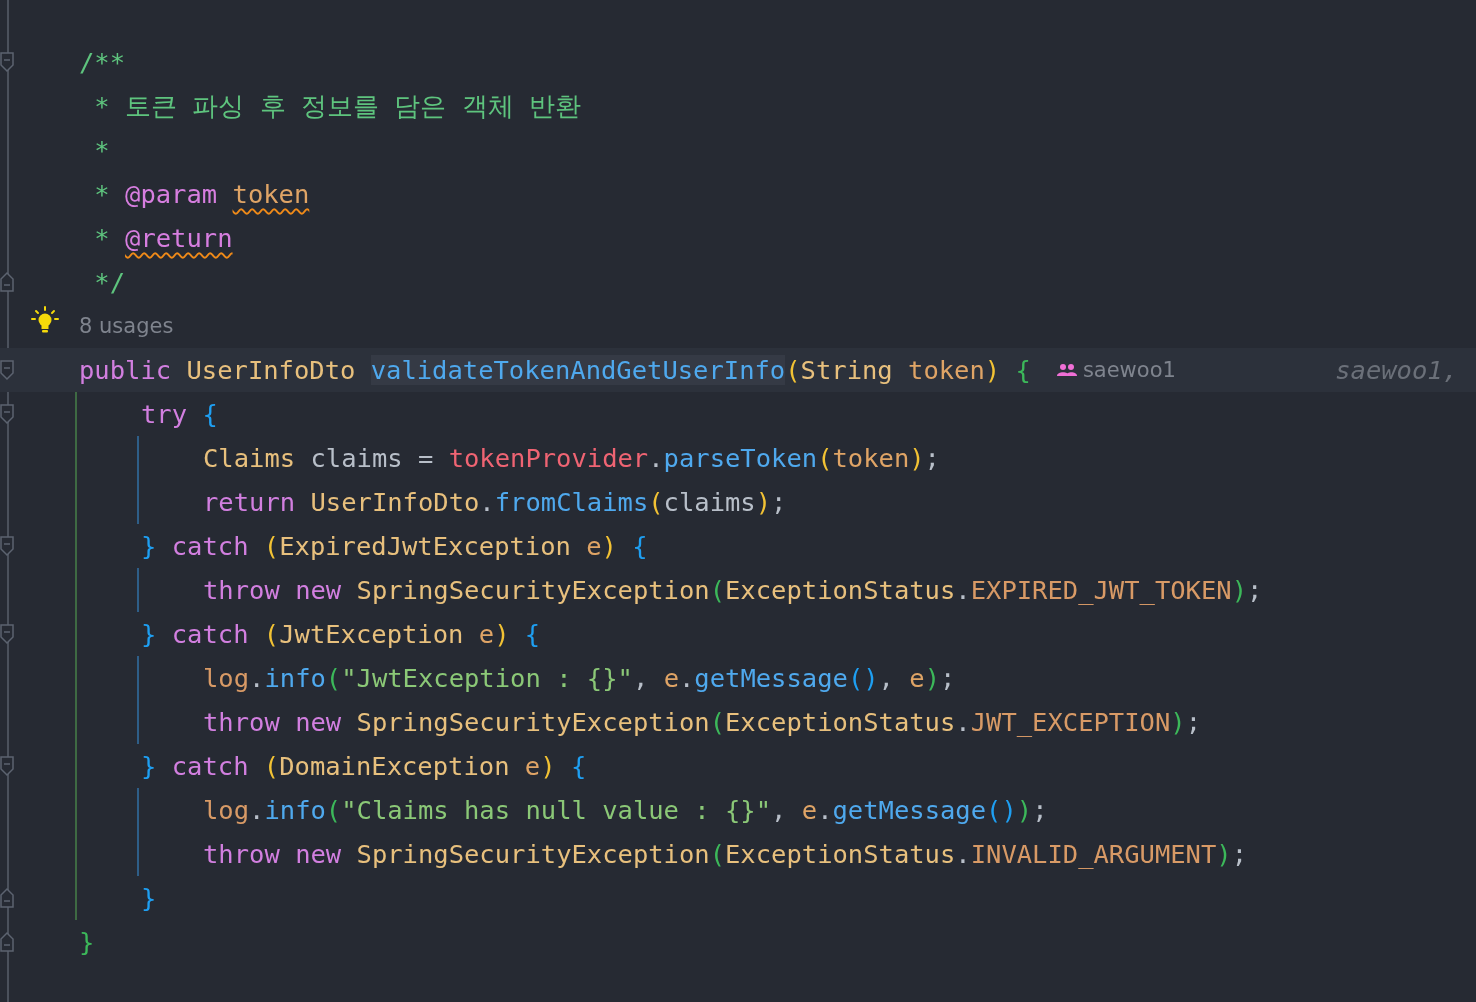 This screenshot has height=1002, width=1476. Describe the element at coordinates (425, 546) in the screenshot. I see `type-name: ExpiredJwtException` at that location.